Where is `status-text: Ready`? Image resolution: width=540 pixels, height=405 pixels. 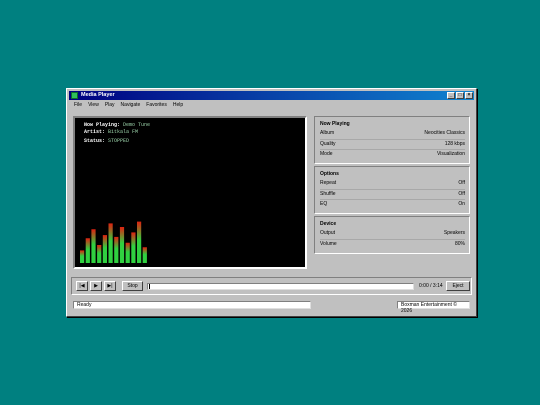
status-text: Ready is located at coordinates (192, 305).